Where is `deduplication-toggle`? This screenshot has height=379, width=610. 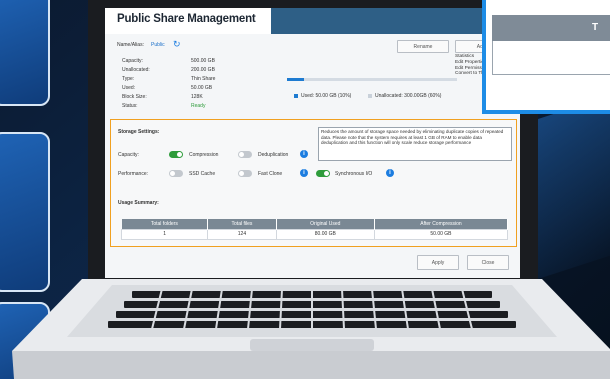 deduplication-toggle is located at coordinates (245, 154).